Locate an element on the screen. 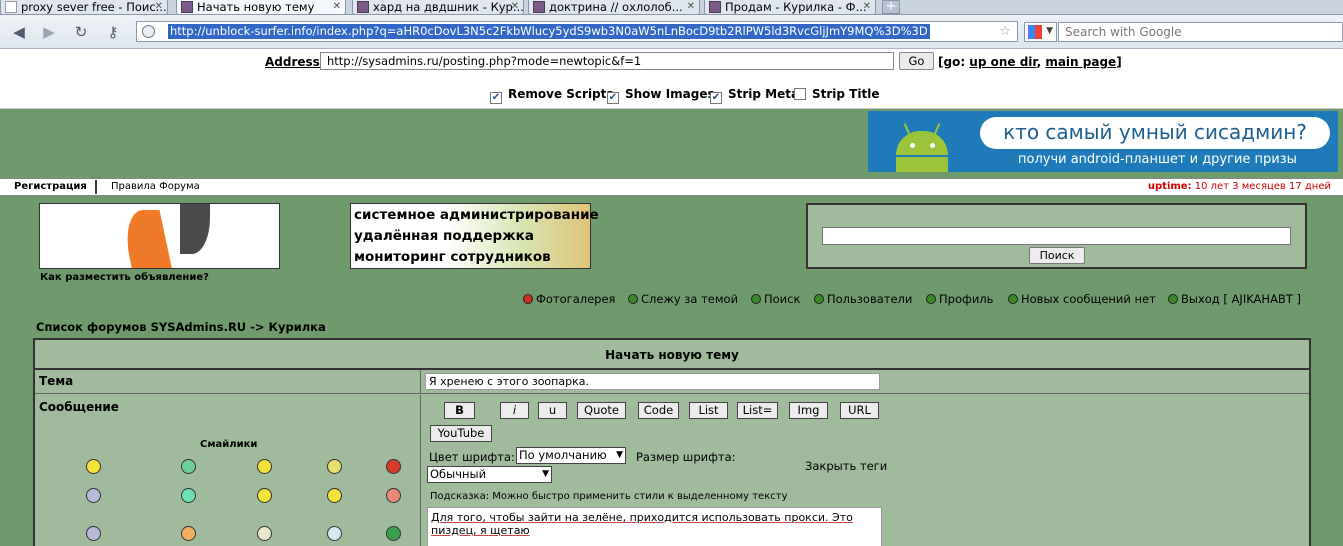 This screenshot has height=546, width=1343. option-show-images: ✔ Show Images is located at coordinates (661, 95).